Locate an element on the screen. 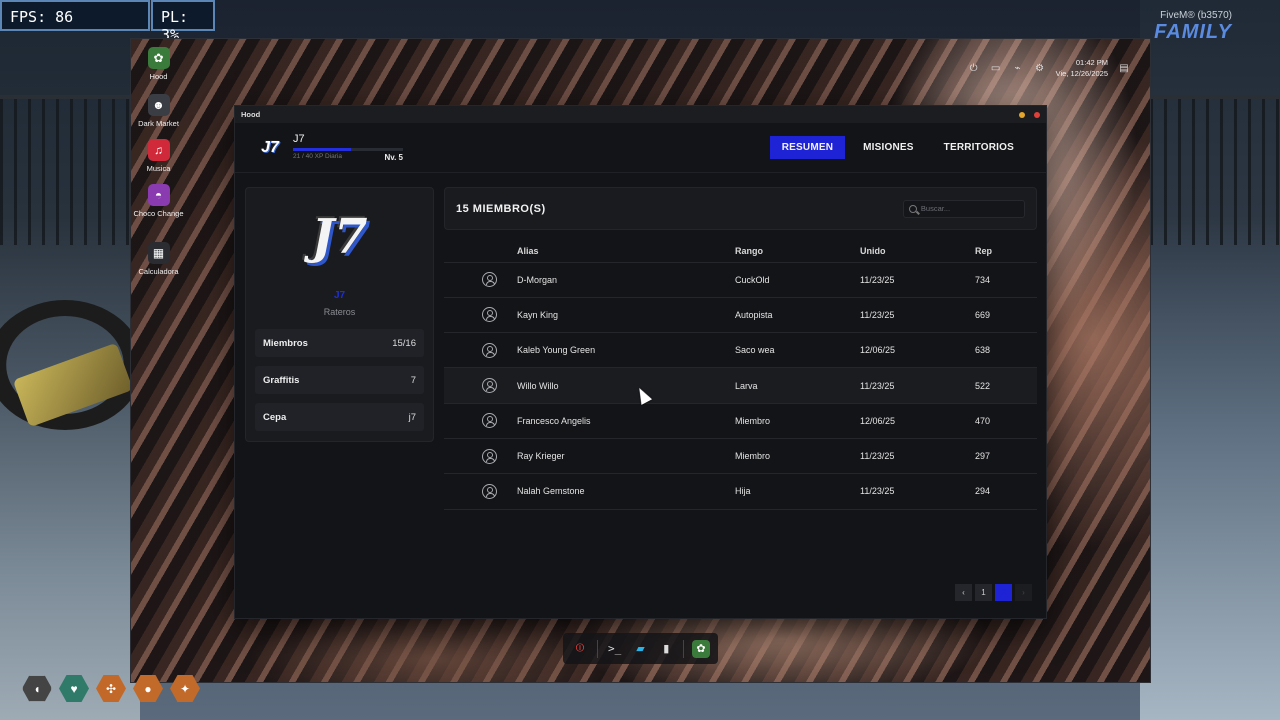 This screenshot has height=720, width=1280. gang-rank-name: Rateros is located at coordinates (339, 312).